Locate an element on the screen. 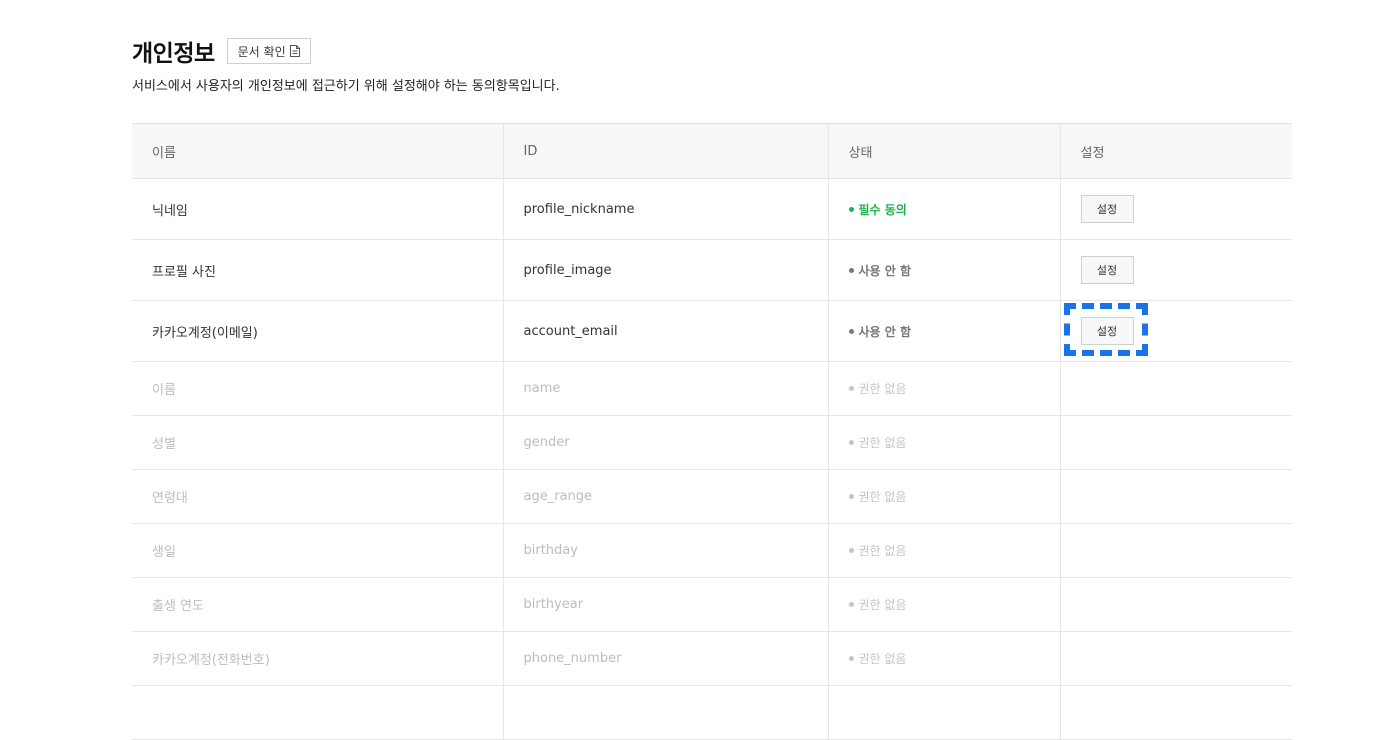 The image size is (1400, 740). status-badge: 필수 동의 is located at coordinates (877, 209).